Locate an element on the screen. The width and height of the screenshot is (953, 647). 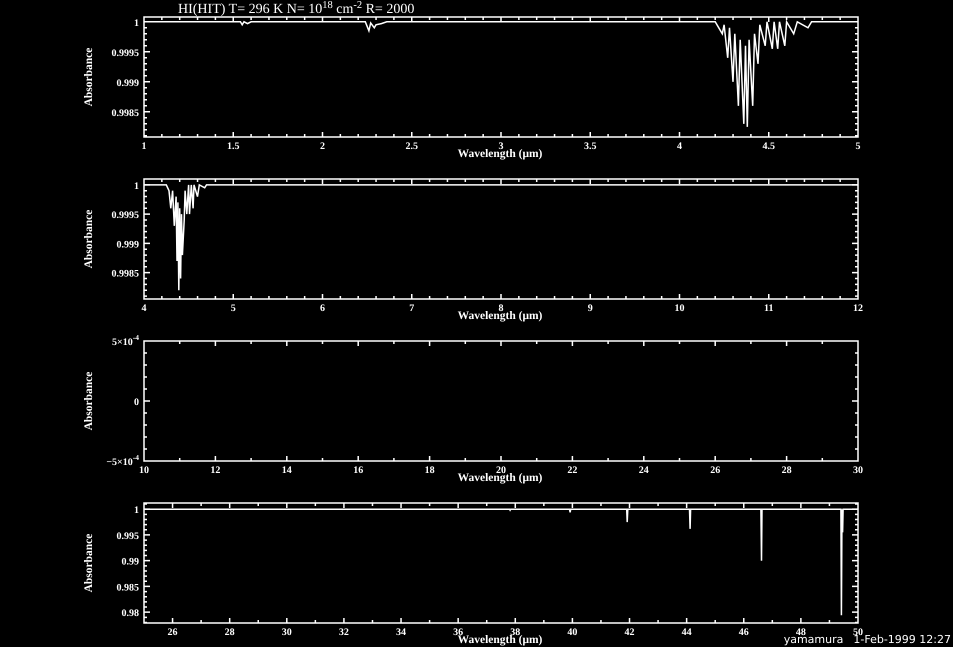
chart-title: HI(HIT) T= 296 K N= 10$^{18}$ cm$^{-2}$ R= 2000 is located at coordinates (296, 8).